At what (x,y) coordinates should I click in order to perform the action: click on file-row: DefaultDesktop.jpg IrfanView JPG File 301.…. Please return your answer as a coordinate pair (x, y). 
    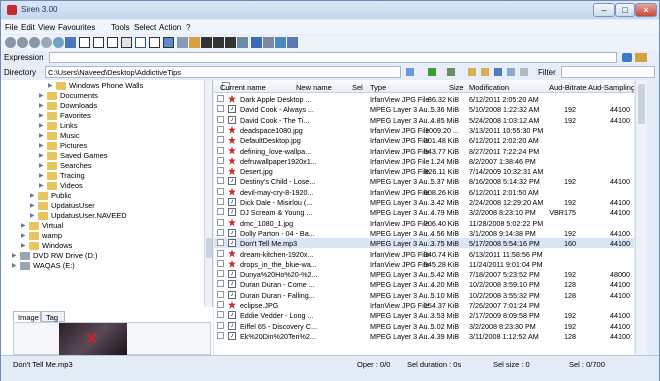
    Looking at the image, I should click on (424, 140).